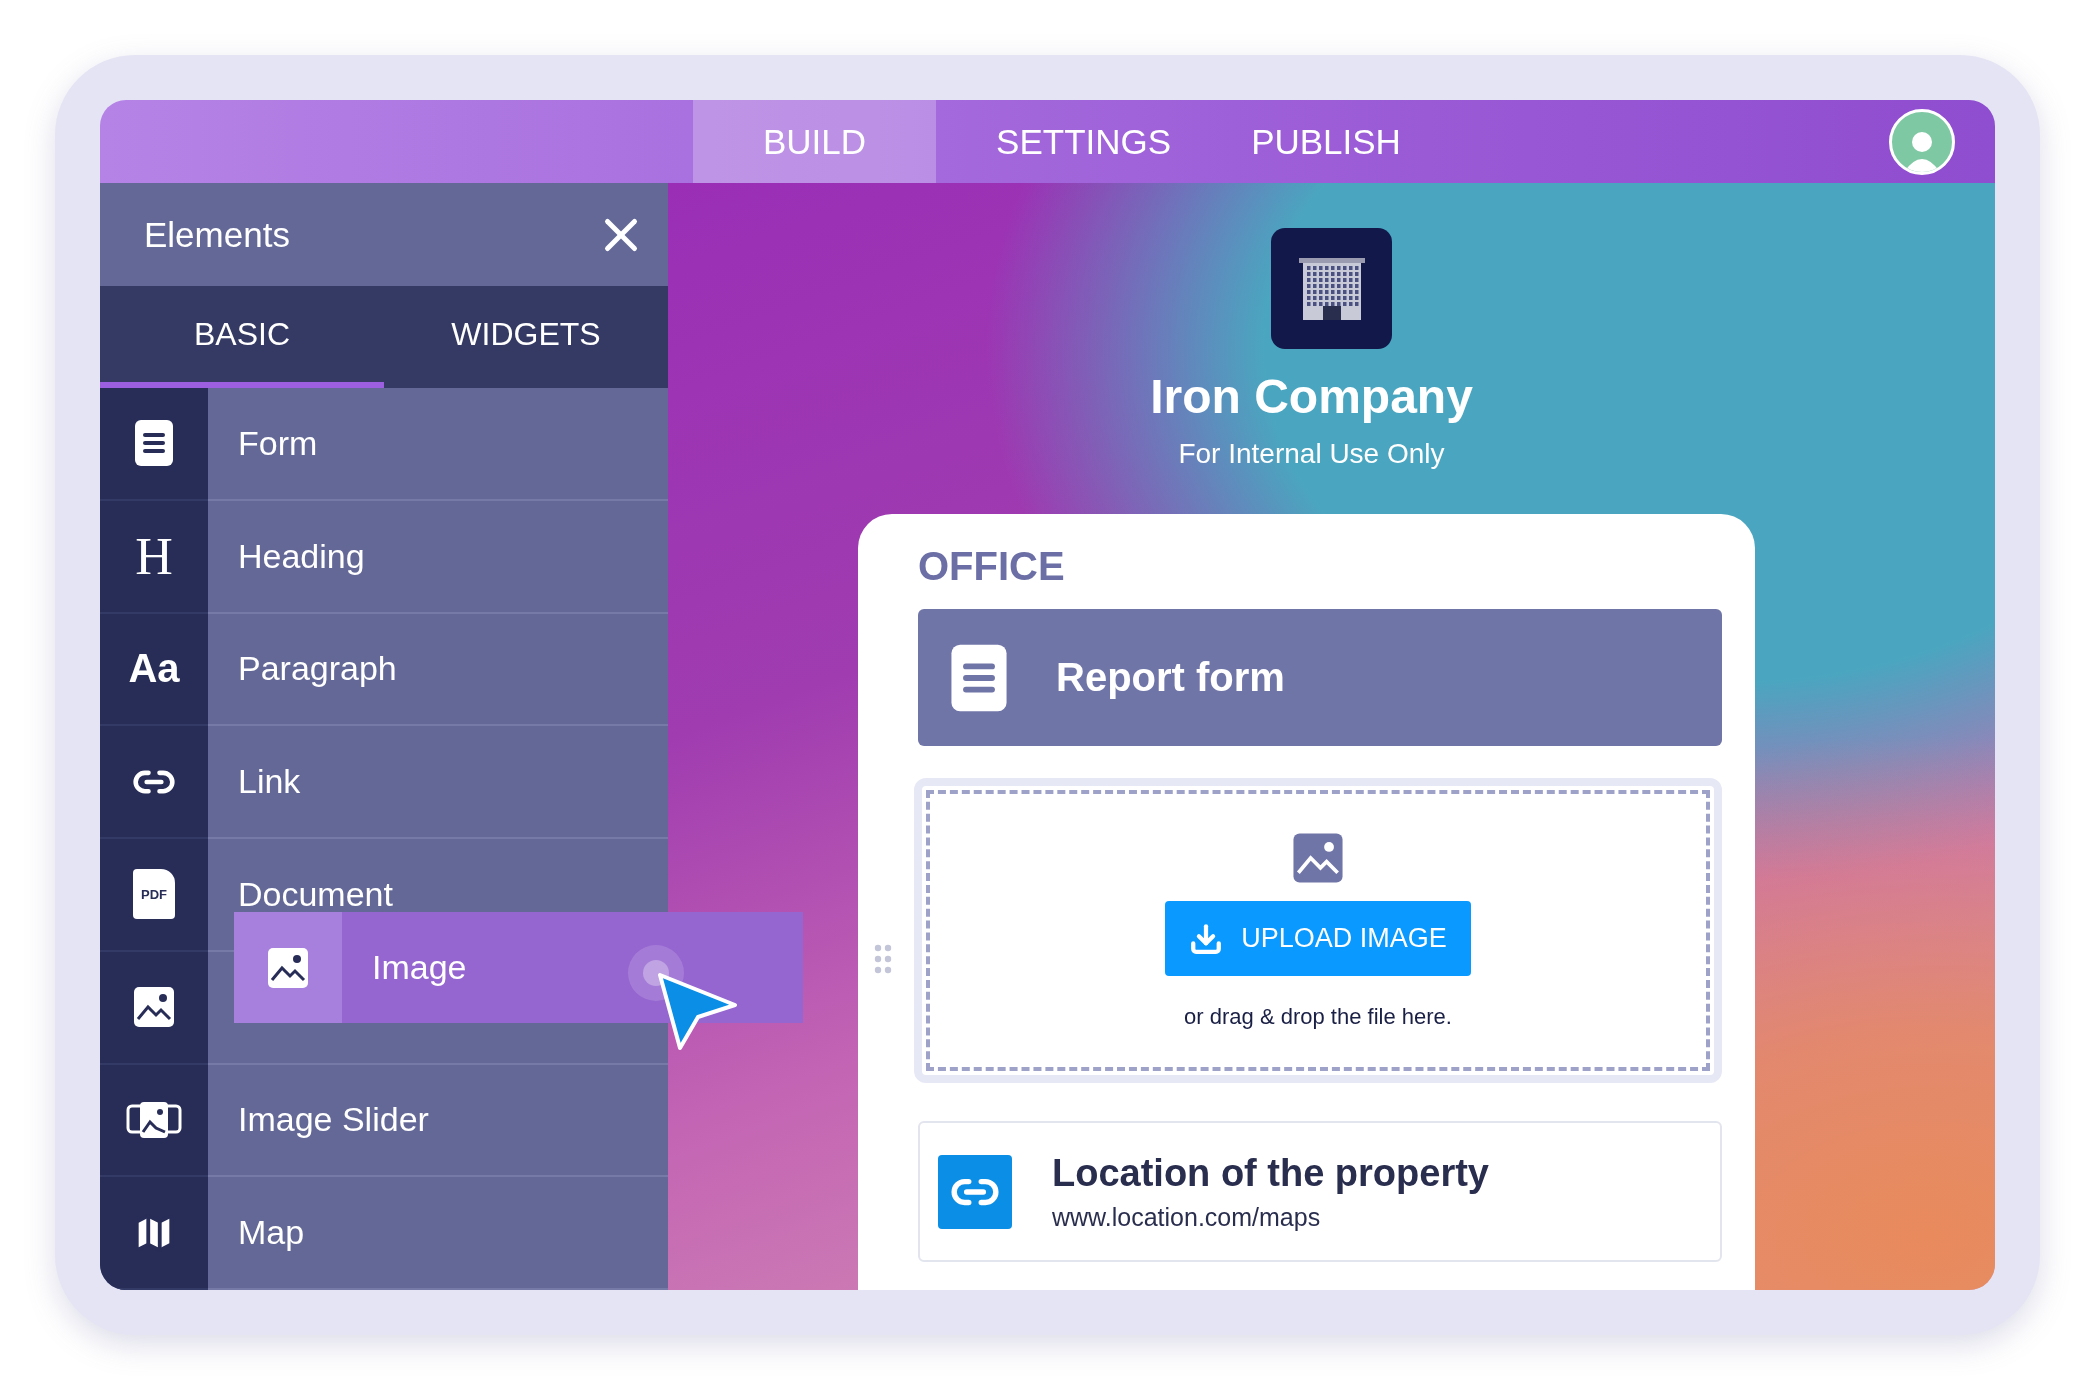 The width and height of the screenshot is (2096, 1392). What do you see at coordinates (518, 967) in the screenshot?
I see `dragged-element-item: Image` at bounding box center [518, 967].